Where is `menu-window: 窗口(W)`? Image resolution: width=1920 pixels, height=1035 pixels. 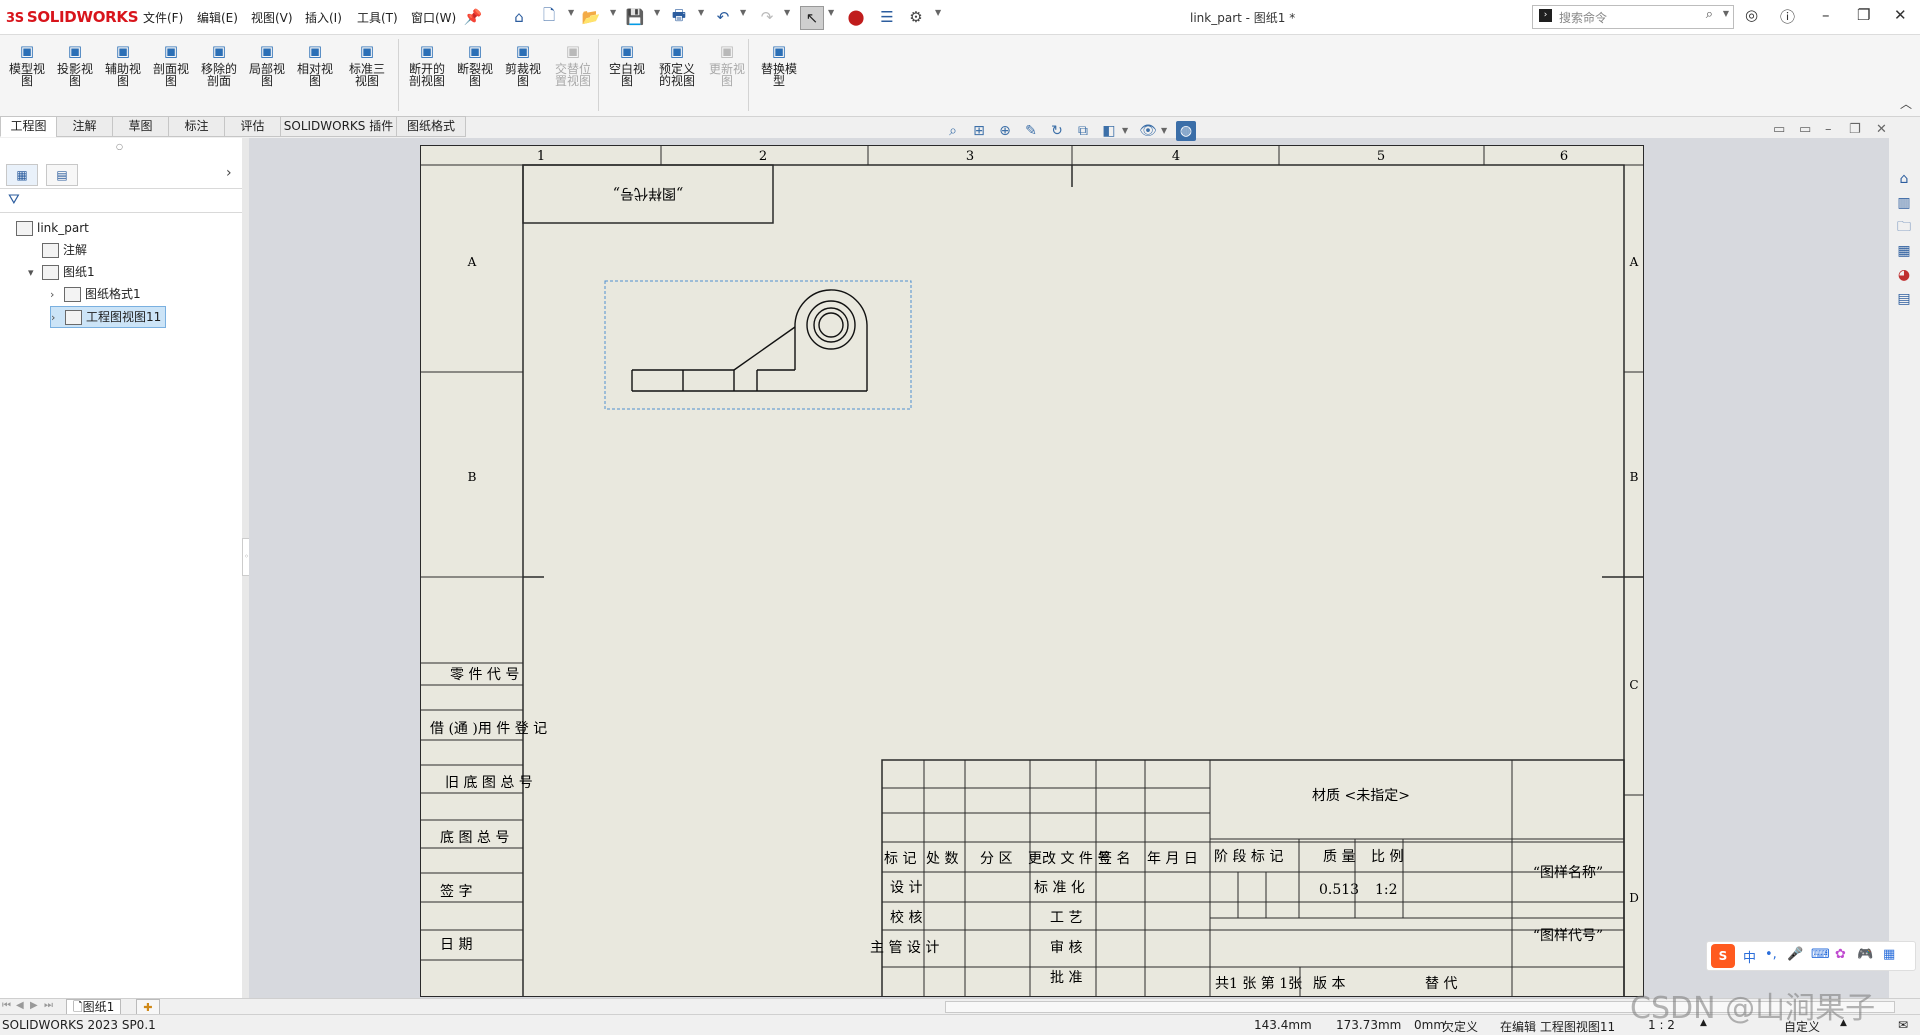 menu-window: 窗口(W) is located at coordinates (433, 17).